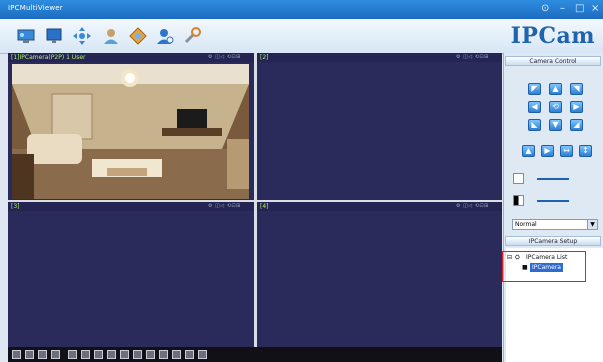 The height and width of the screenshot is (362, 603). What do you see at coordinates (165, 36) in the screenshot?
I see `add-user-icon` at bounding box center [165, 36].